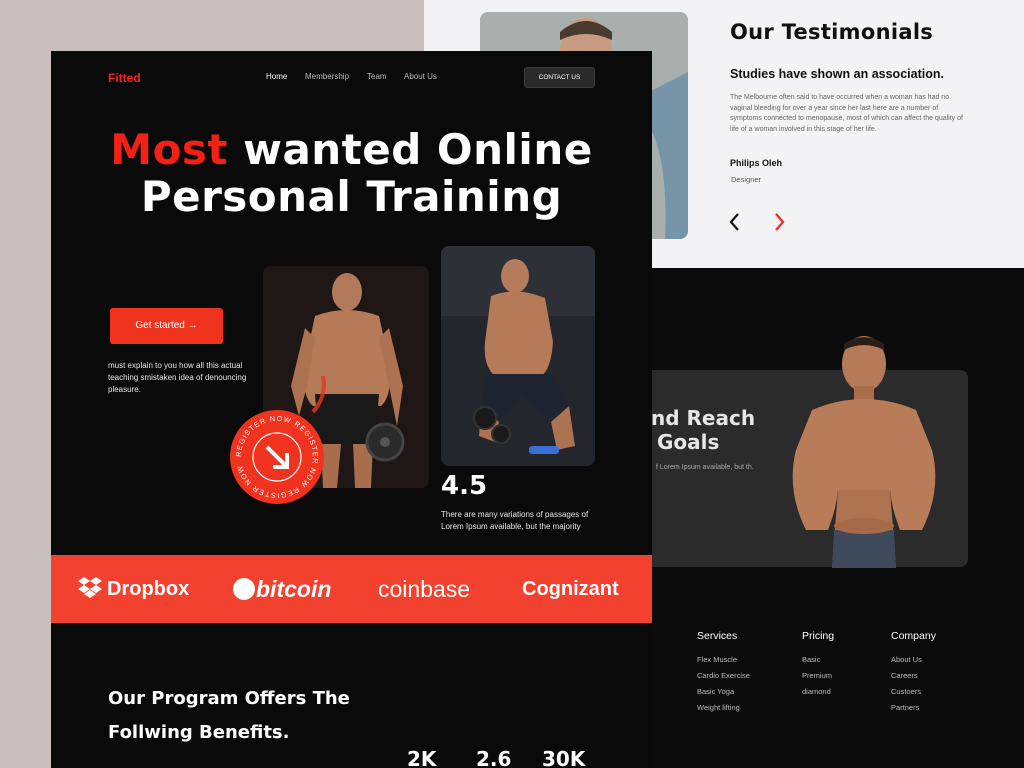 The image size is (1024, 768). Describe the element at coordinates (169, 149) in the screenshot. I see `hero-title-highlight: Most` at that location.